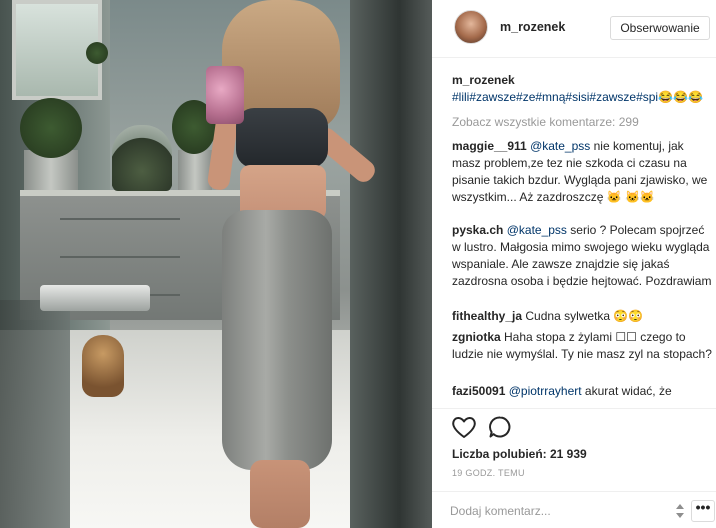 This screenshot has height=528, width=716. I want to click on photo-dog, so click(103, 366).